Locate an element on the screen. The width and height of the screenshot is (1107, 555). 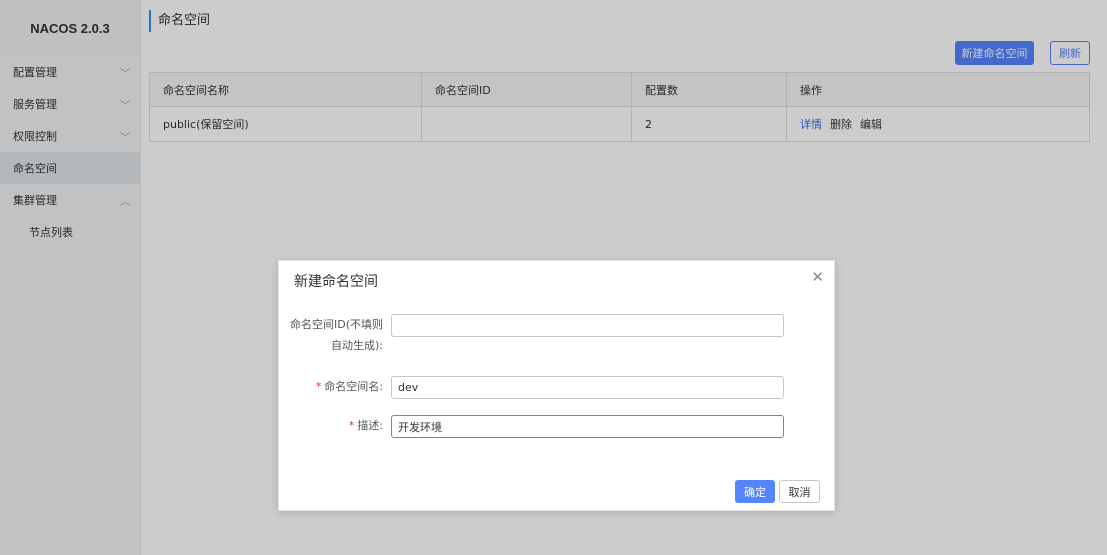
ok-button: 确定 is located at coordinates (755, 491).